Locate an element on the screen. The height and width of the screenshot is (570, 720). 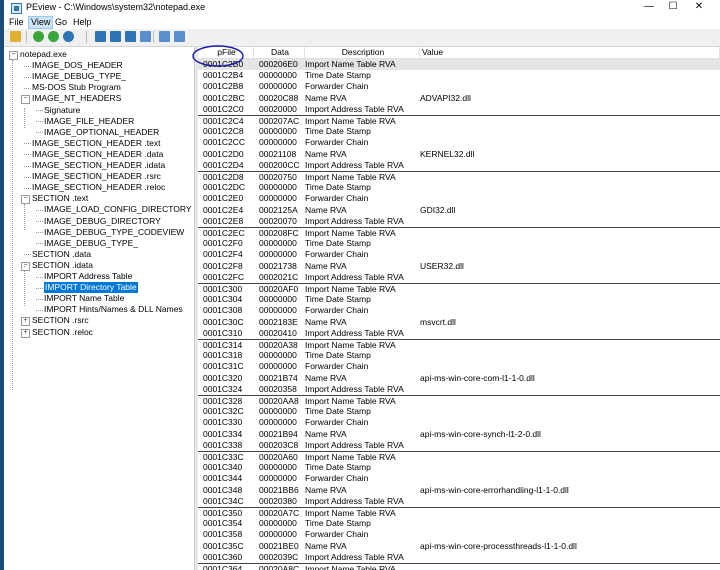
table-row: 0001C30C 0002183E Name RVA msvcrt.dll is located at coordinates (459, 322).